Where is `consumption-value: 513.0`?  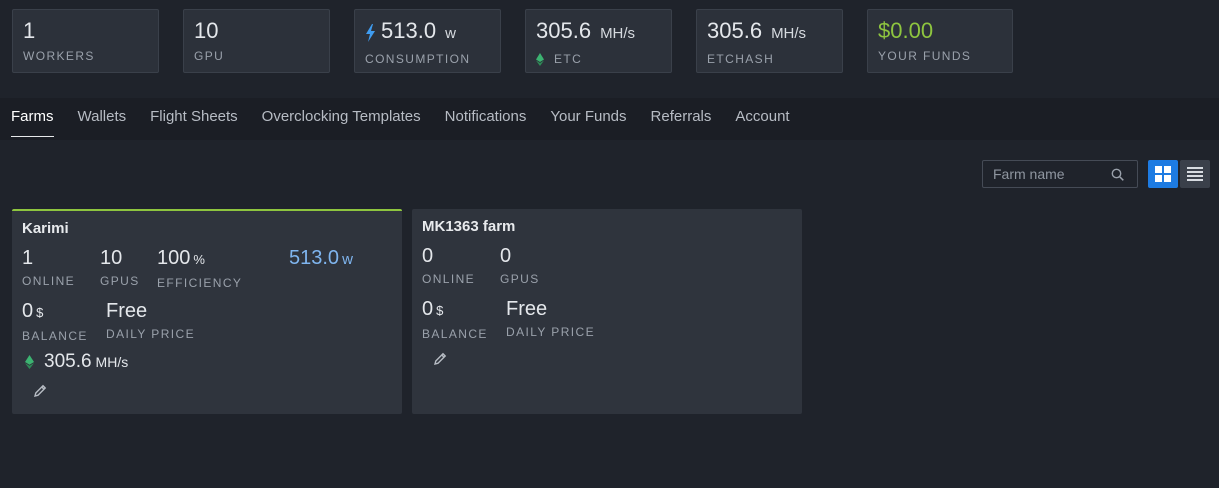
consumption-value: 513.0 is located at coordinates (409, 30).